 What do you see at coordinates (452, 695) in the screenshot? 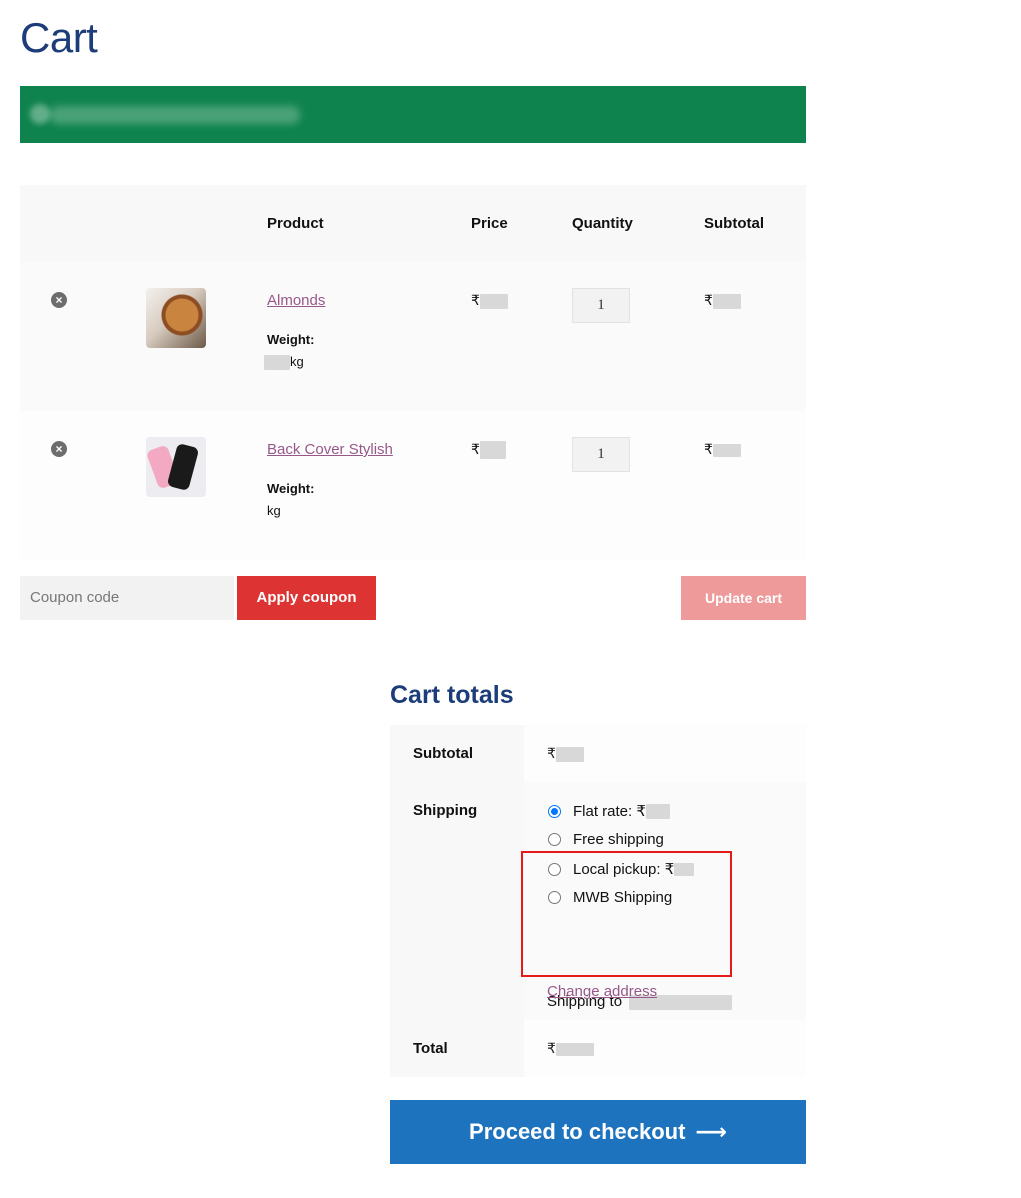
I see `cart-totals-title: Cart totals` at bounding box center [452, 695].